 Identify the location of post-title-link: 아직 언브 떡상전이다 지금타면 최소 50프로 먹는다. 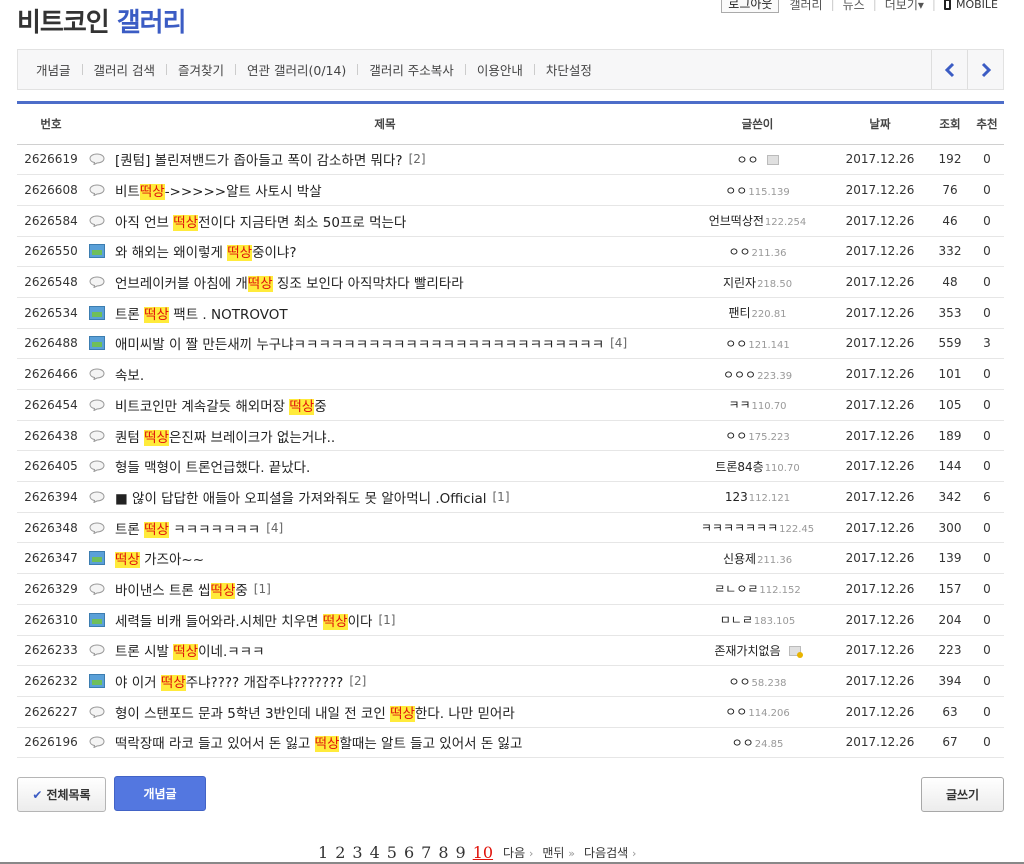
(260, 221).